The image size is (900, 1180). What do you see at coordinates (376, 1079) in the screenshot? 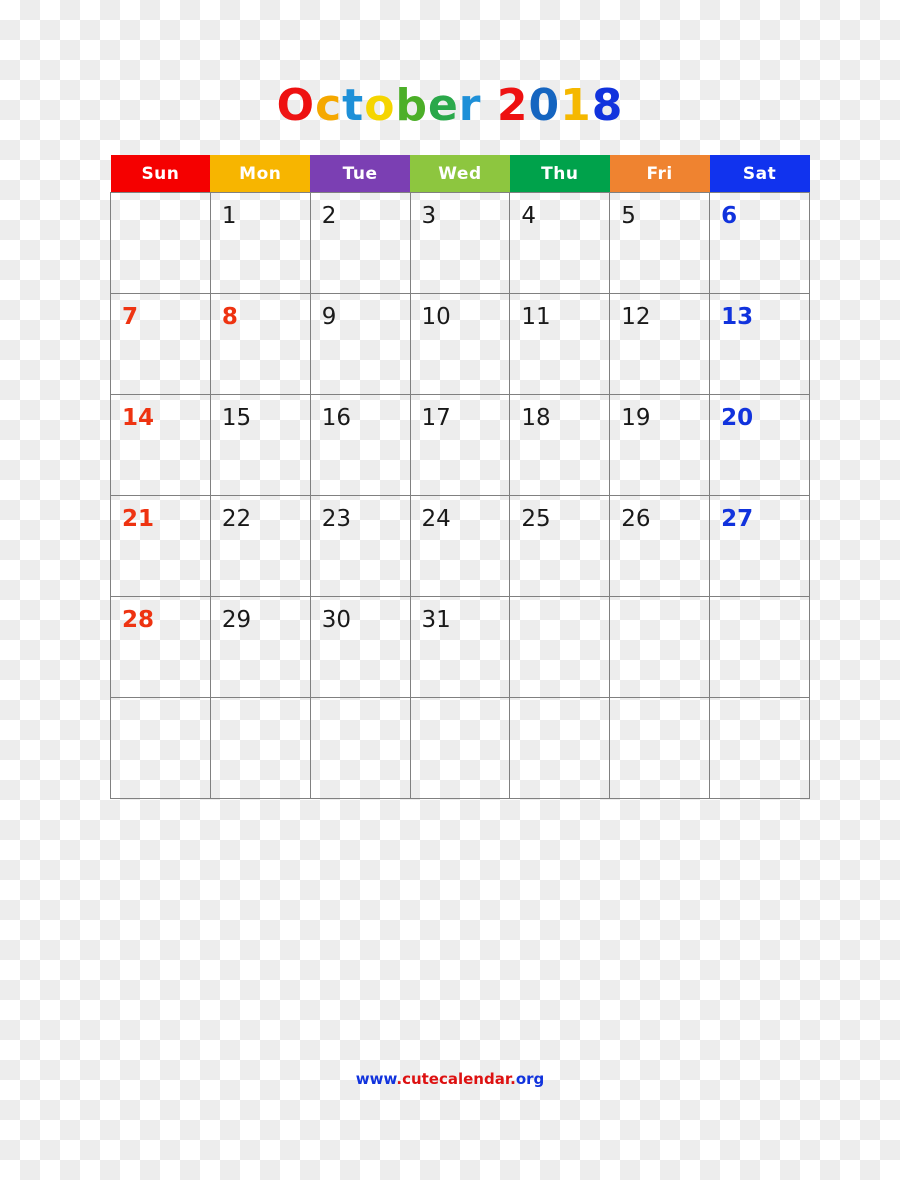
I see `footer-url-part: www` at bounding box center [376, 1079].